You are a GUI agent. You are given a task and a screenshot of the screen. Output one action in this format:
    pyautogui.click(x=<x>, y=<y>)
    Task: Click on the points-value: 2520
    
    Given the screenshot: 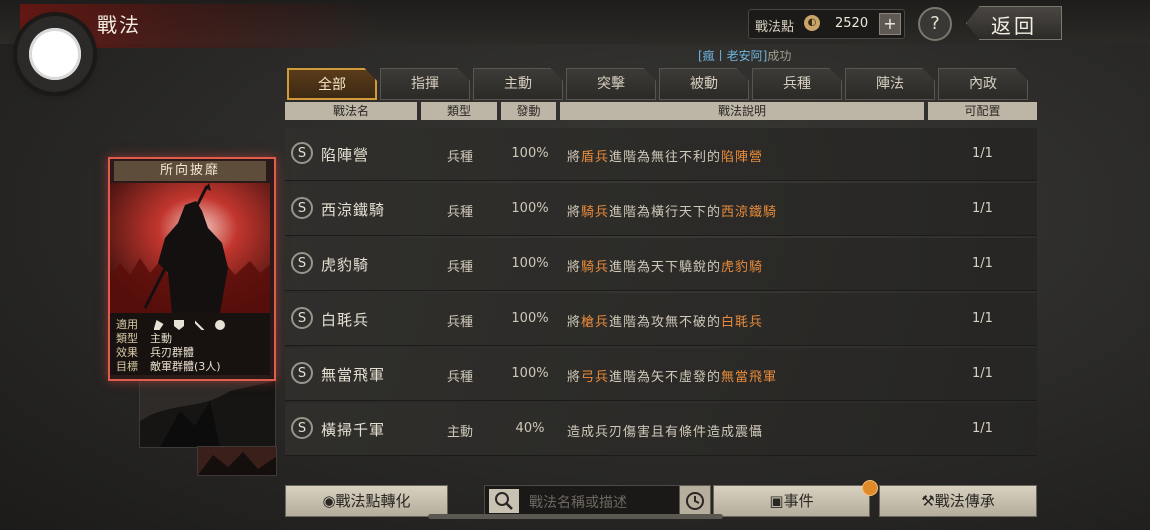 What is the action you would take?
    pyautogui.click(x=852, y=23)
    